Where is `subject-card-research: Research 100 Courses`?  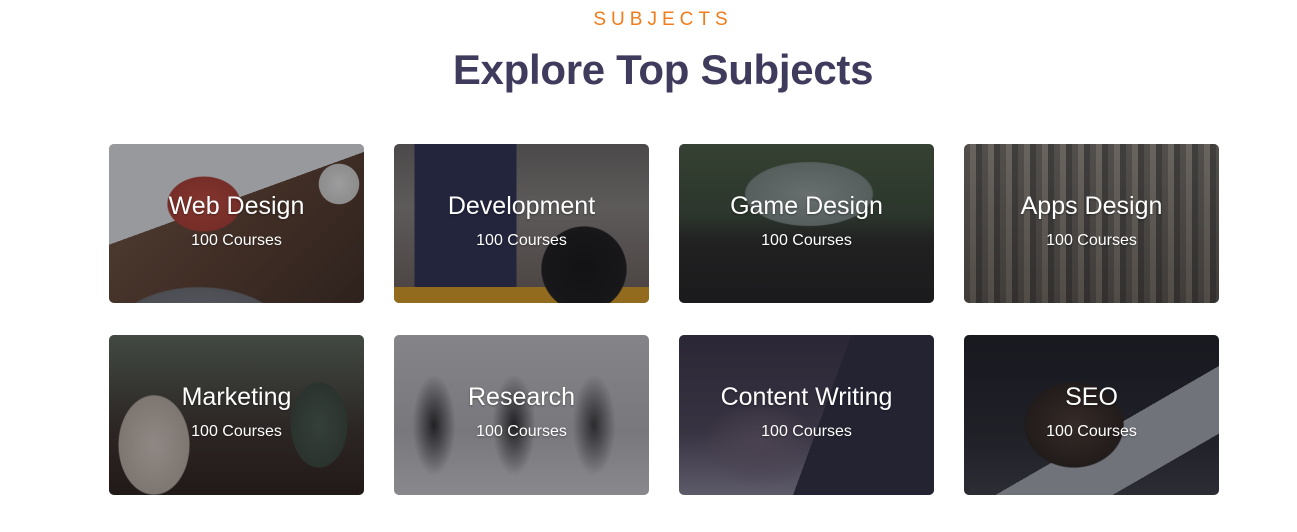 subject-card-research: Research 100 Courses is located at coordinates (521, 415).